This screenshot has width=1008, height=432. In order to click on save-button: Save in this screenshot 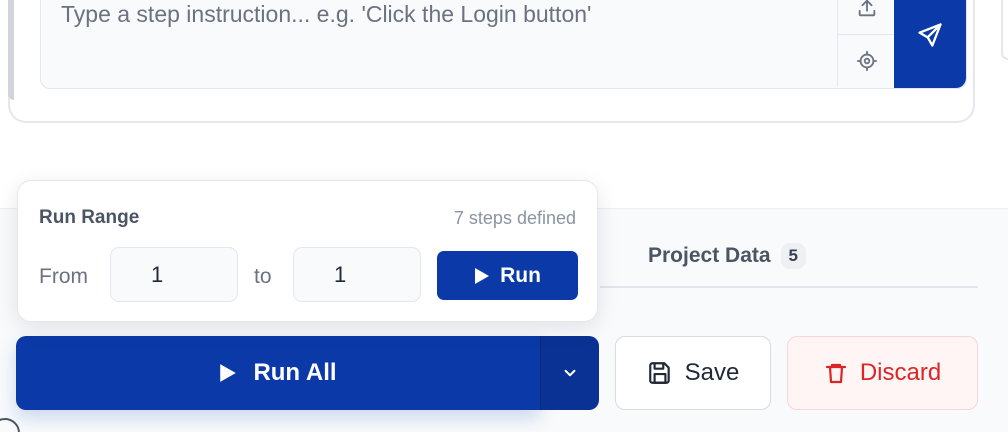, I will do `click(693, 373)`.